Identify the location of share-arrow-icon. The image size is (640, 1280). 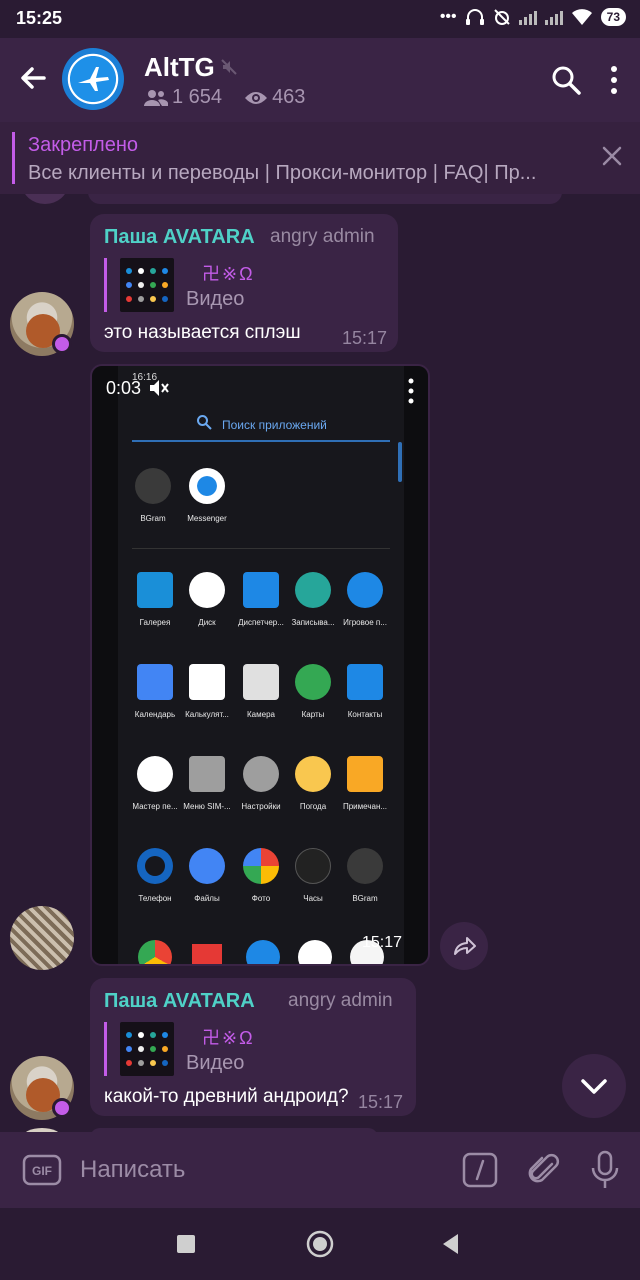
(465, 946).